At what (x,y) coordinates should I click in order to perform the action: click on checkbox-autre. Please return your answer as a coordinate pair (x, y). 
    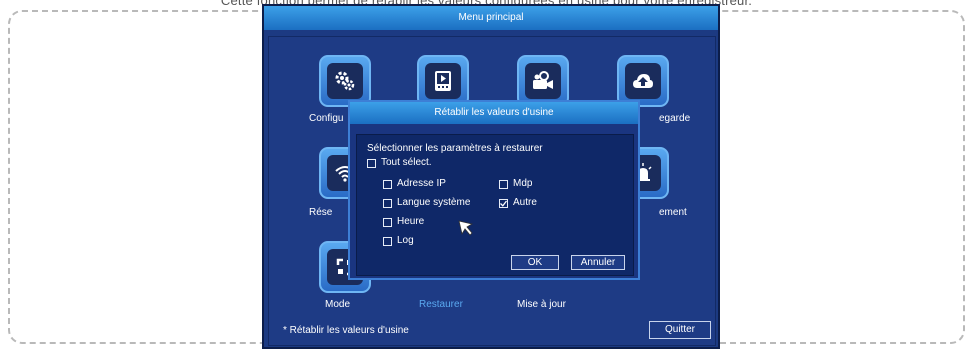
    Looking at the image, I should click on (503, 203).